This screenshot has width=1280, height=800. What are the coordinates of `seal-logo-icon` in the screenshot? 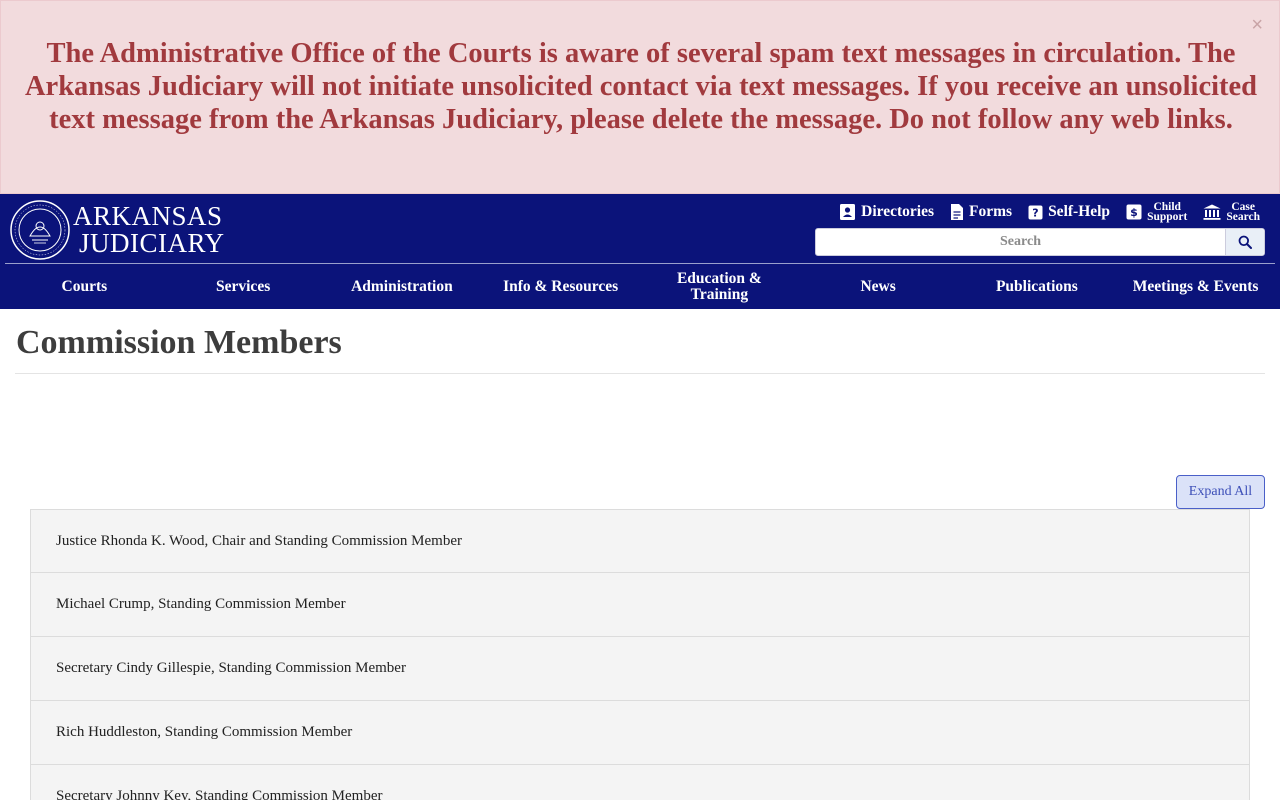 It's located at (40, 230).